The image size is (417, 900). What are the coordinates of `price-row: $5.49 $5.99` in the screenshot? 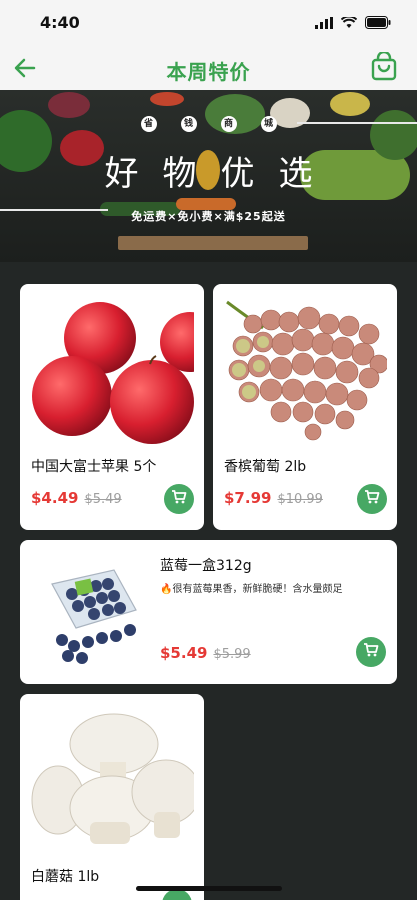 It's located at (205, 653).